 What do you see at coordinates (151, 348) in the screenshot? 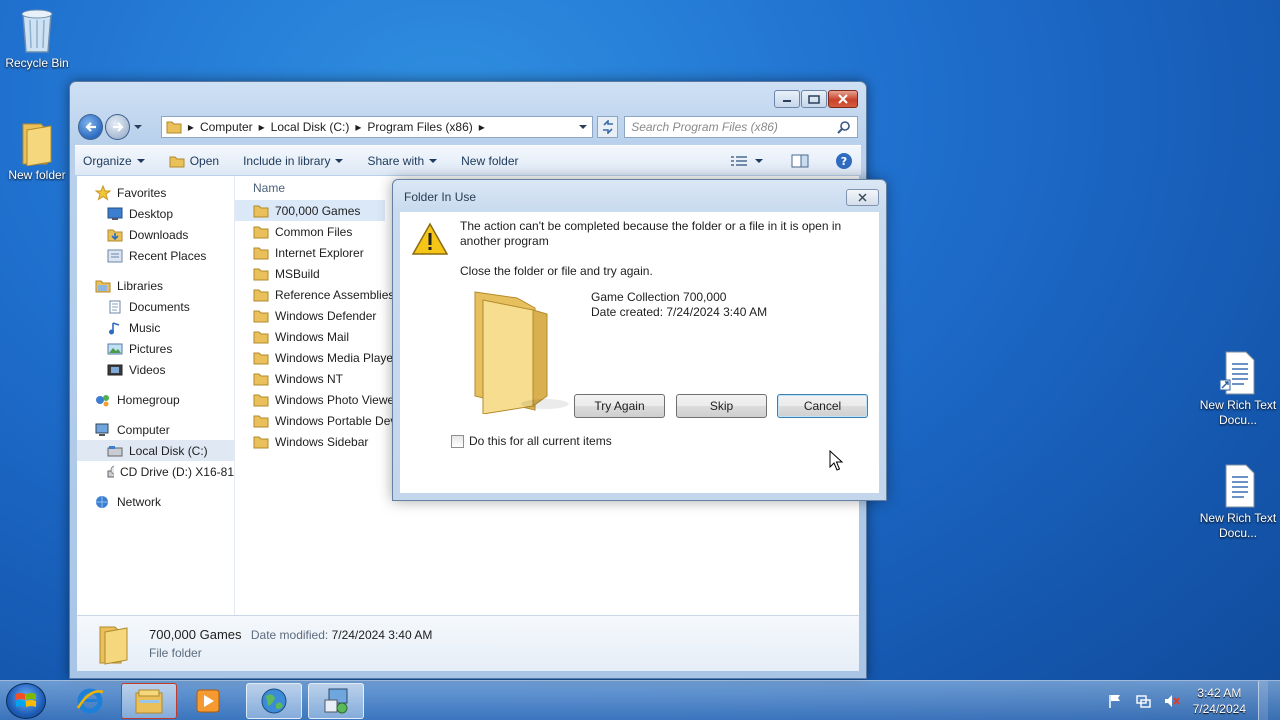
I see `nav-label: Pictures` at bounding box center [151, 348].